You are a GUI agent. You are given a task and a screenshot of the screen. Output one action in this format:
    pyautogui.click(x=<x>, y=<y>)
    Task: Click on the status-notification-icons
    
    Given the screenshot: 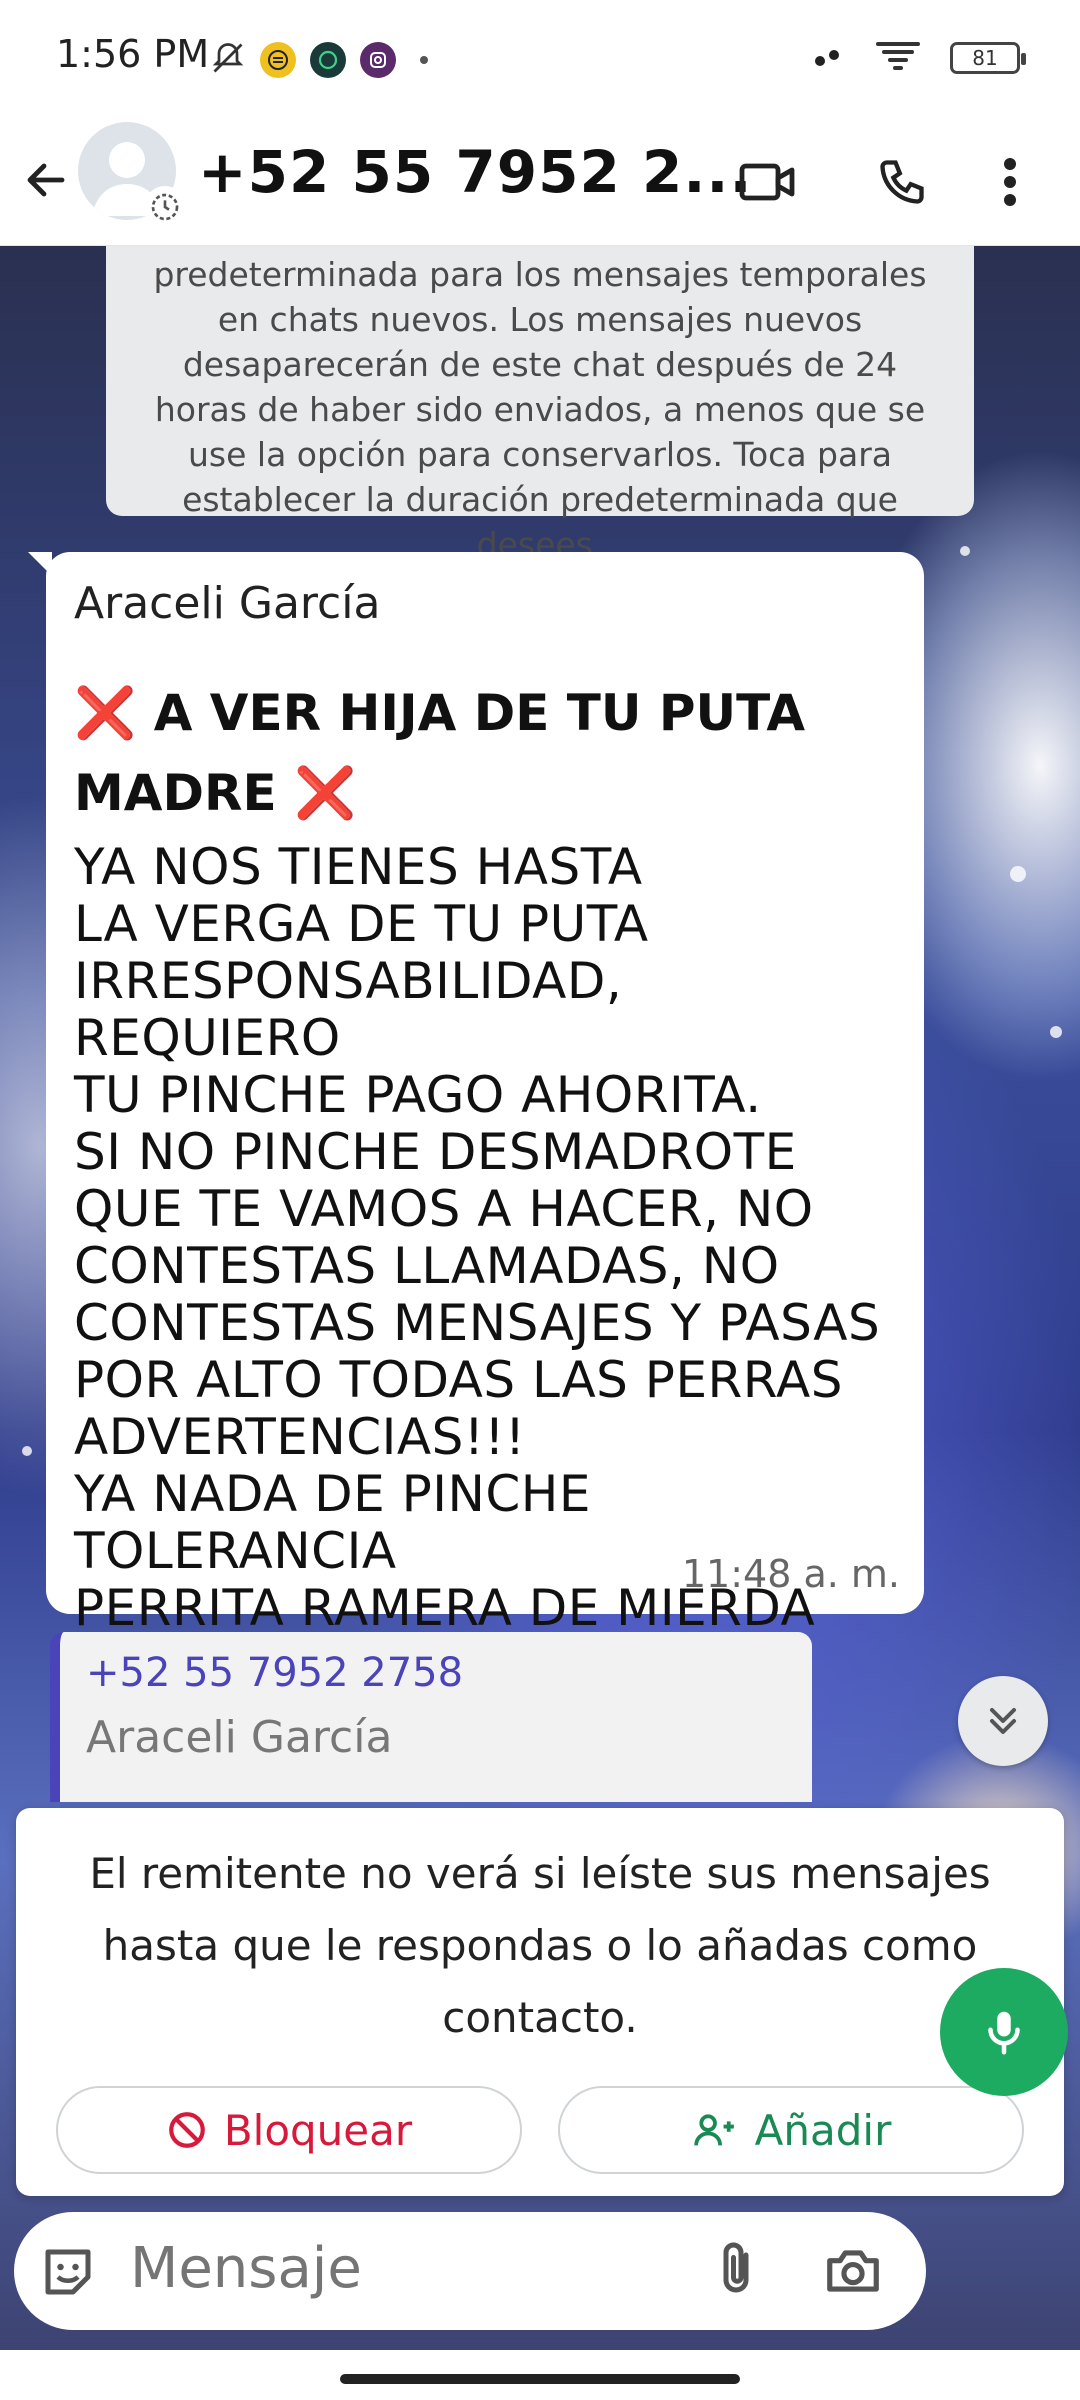 What is the action you would take?
    pyautogui.click(x=319, y=60)
    